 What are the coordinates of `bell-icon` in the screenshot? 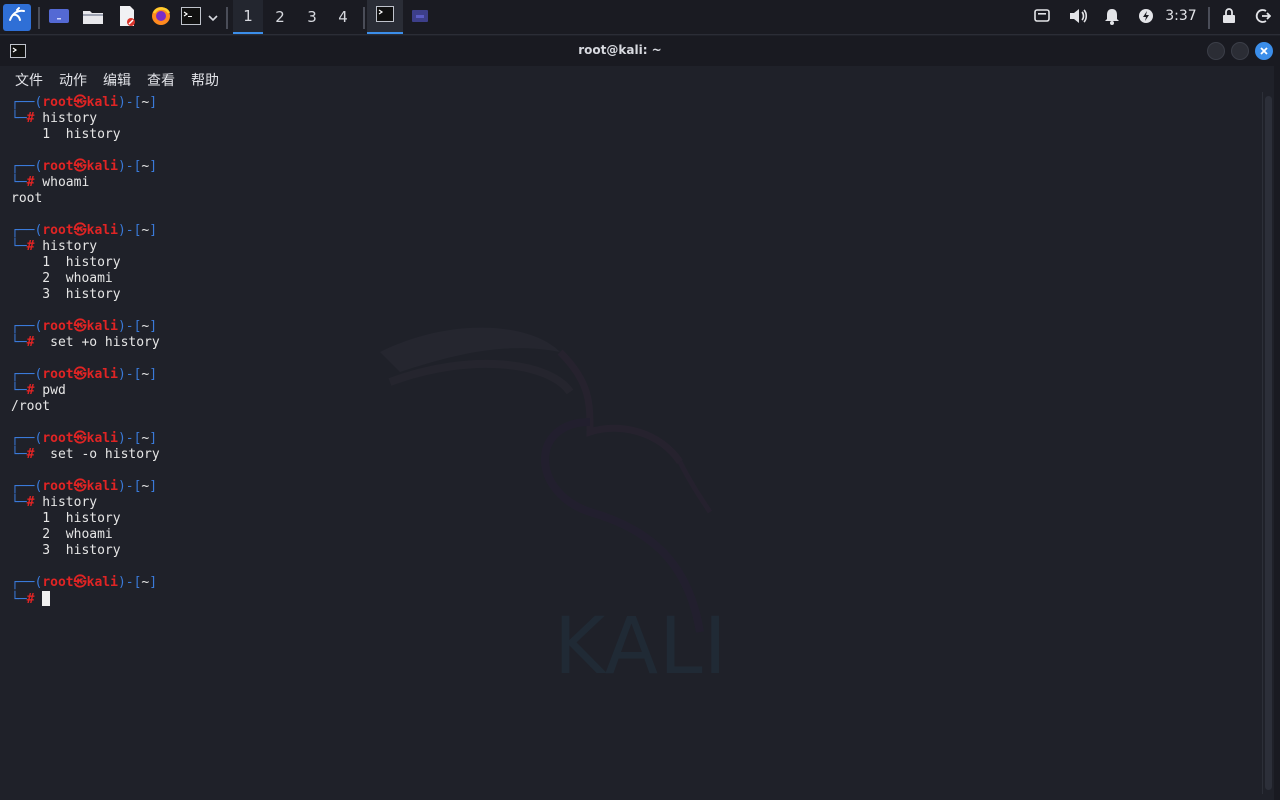 It's located at (1112, 18).